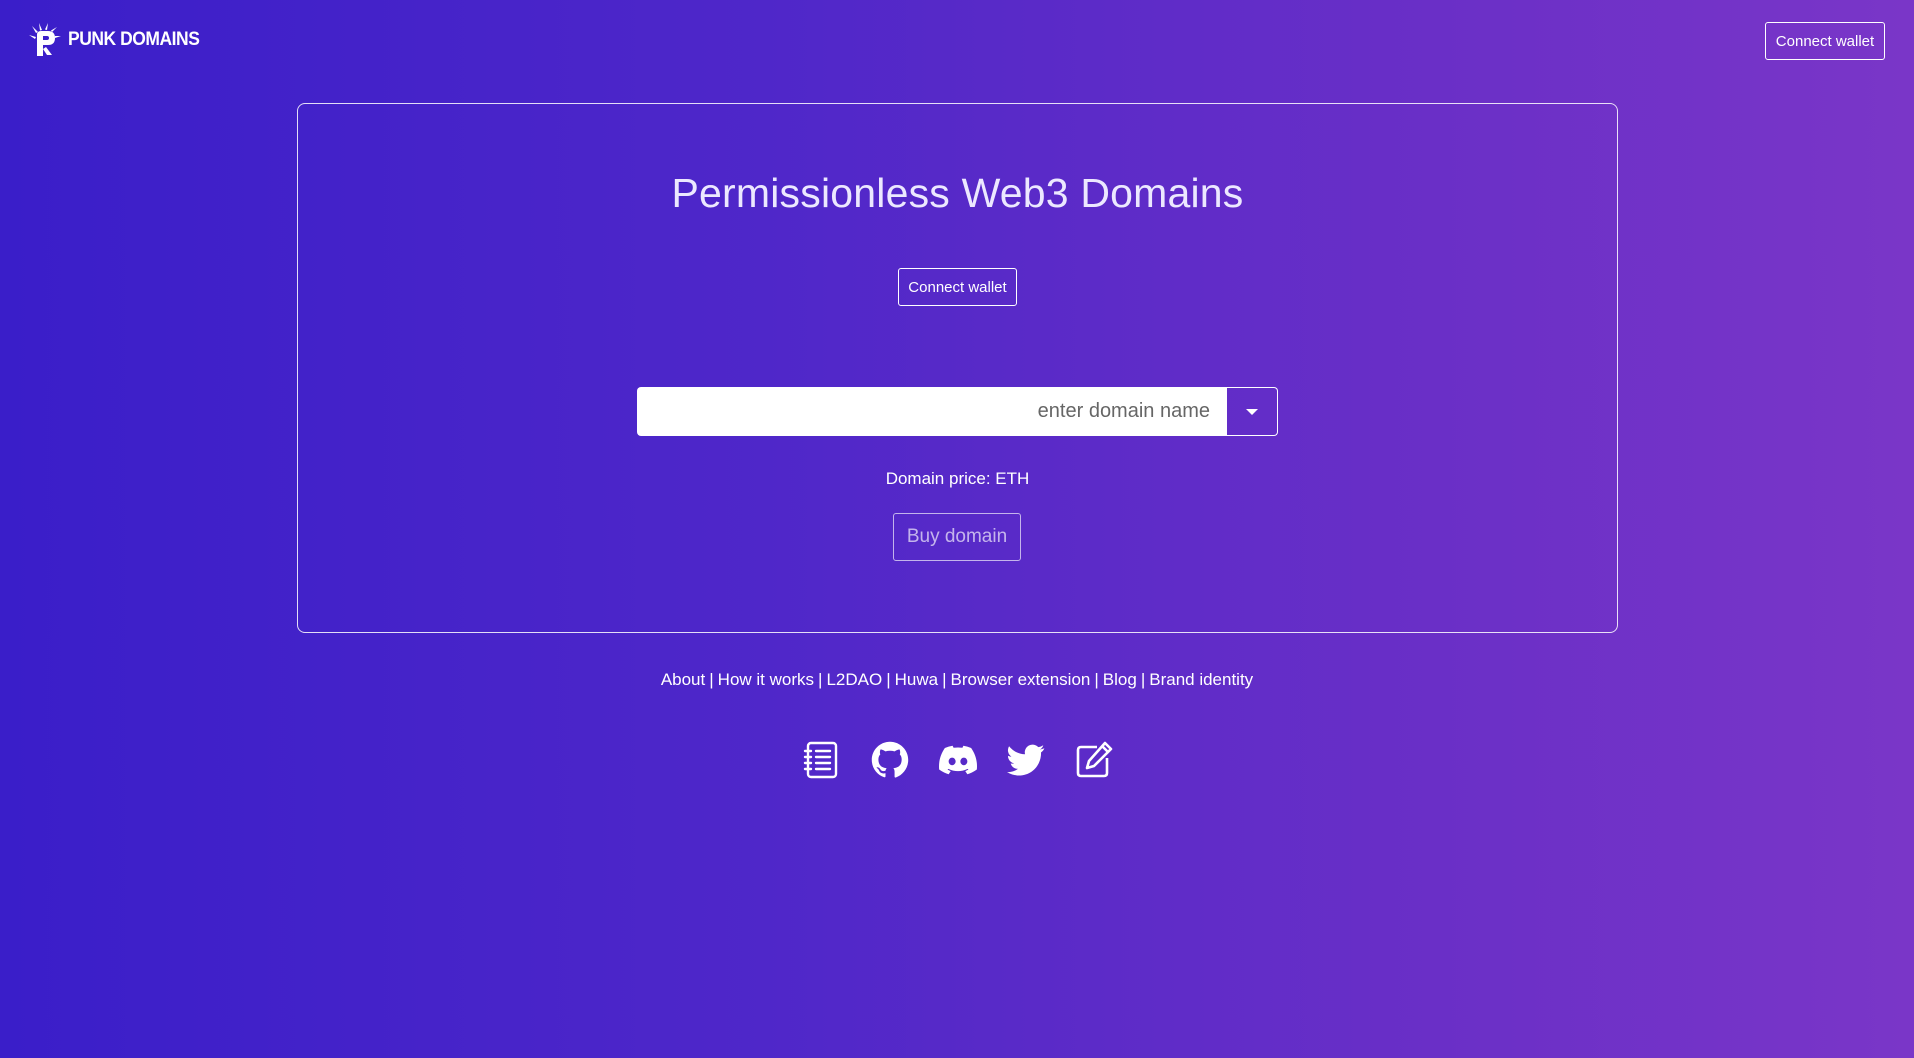 The image size is (1914, 1058). What do you see at coordinates (683, 679) in the screenshot?
I see `footer-link-about: About` at bounding box center [683, 679].